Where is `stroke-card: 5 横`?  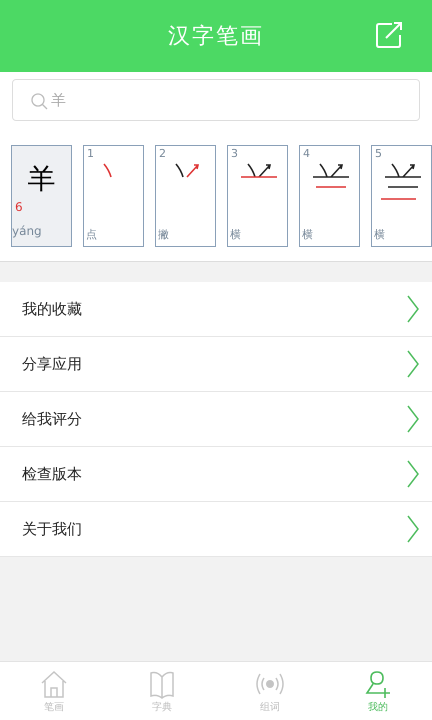
stroke-card: 5 横 is located at coordinates (401, 196).